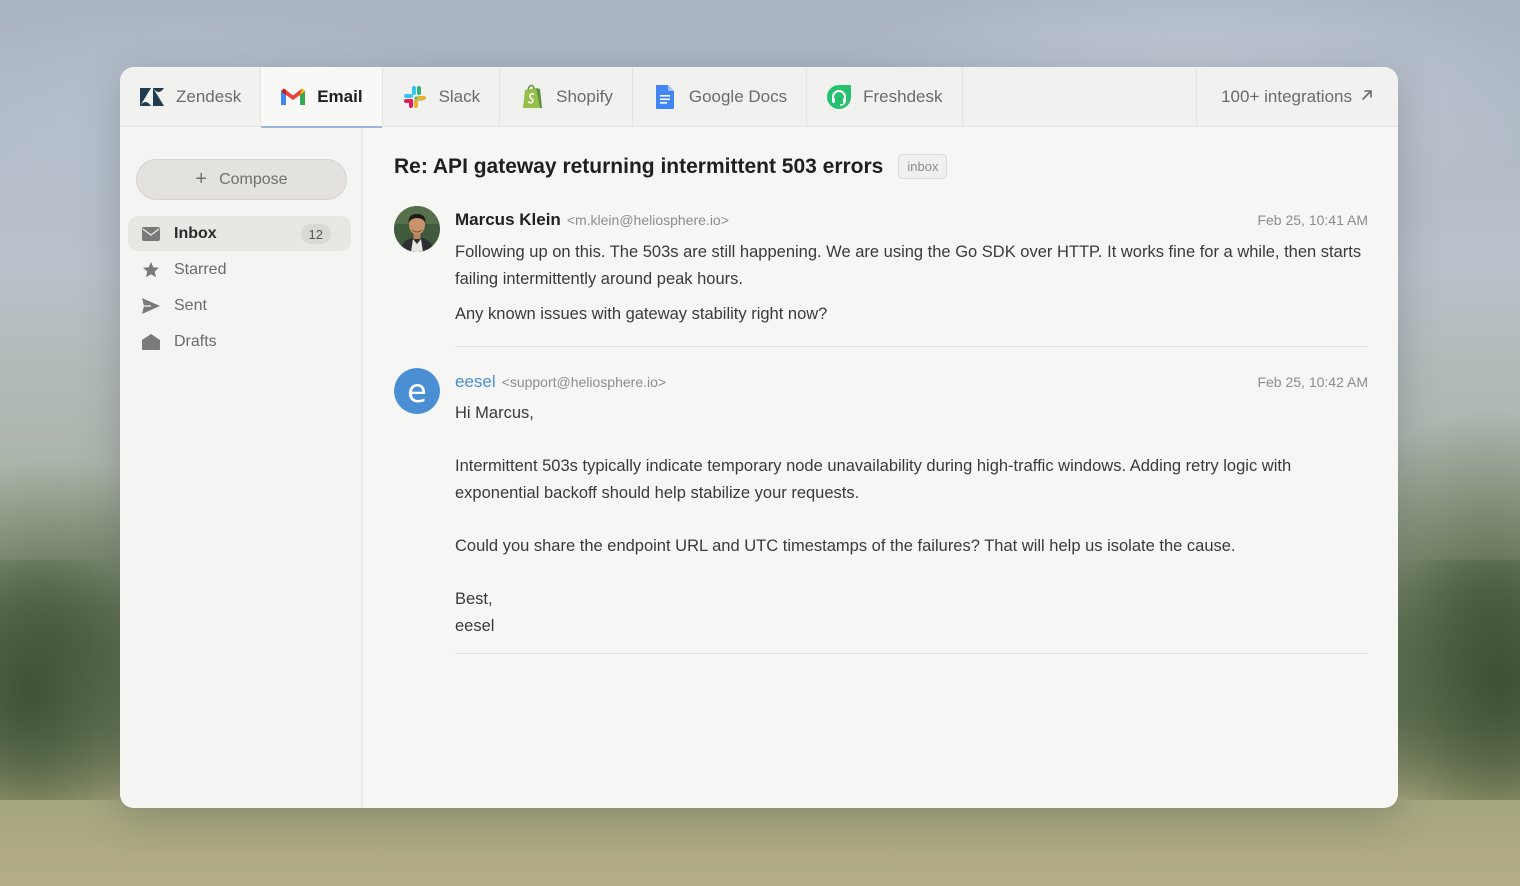 Image resolution: width=1520 pixels, height=886 pixels. What do you see at coordinates (315, 234) in the screenshot?
I see `unread-count-badge: 12` at bounding box center [315, 234].